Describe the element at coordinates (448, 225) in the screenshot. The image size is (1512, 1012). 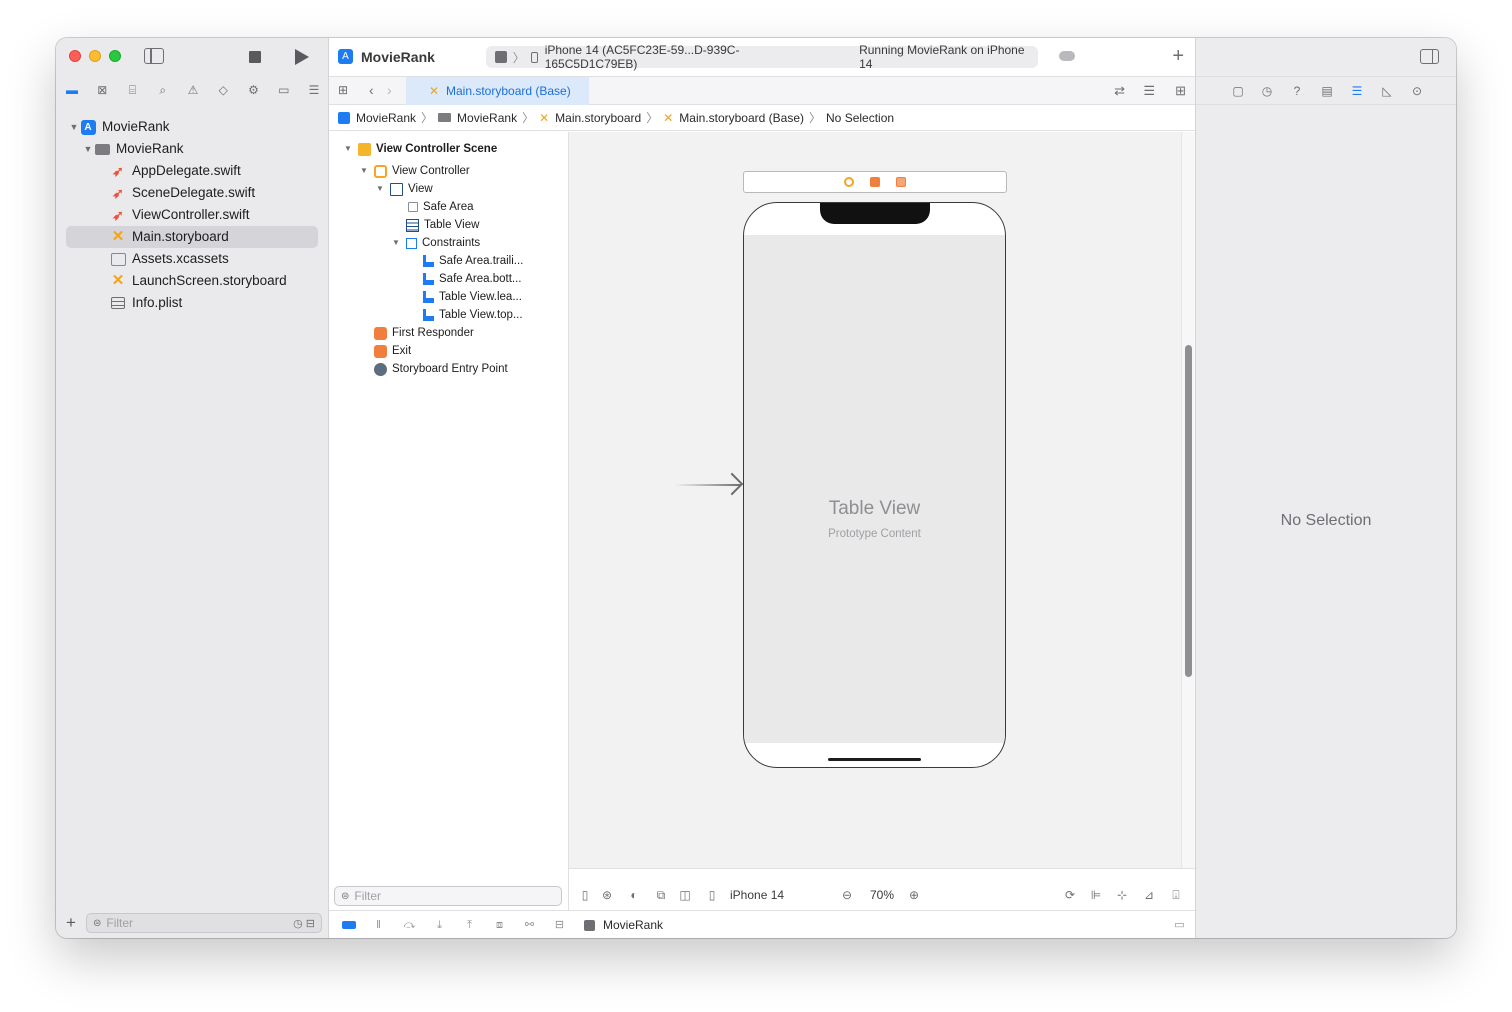
I see `outline-table-view: Table View` at that location.